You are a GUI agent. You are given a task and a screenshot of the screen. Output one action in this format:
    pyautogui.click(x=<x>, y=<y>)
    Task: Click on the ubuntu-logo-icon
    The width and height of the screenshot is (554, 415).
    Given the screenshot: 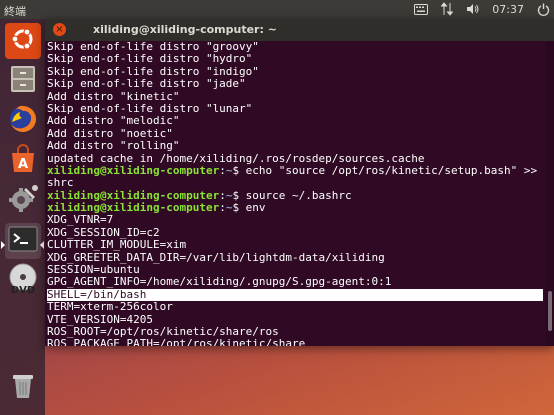 What is the action you would take?
    pyautogui.click(x=23, y=41)
    